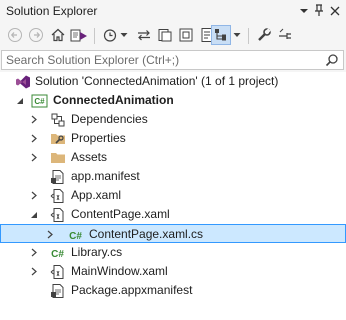 The height and width of the screenshot is (320, 346). Describe the element at coordinates (110, 35) in the screenshot. I see `pending-changes-filter-icon` at that location.